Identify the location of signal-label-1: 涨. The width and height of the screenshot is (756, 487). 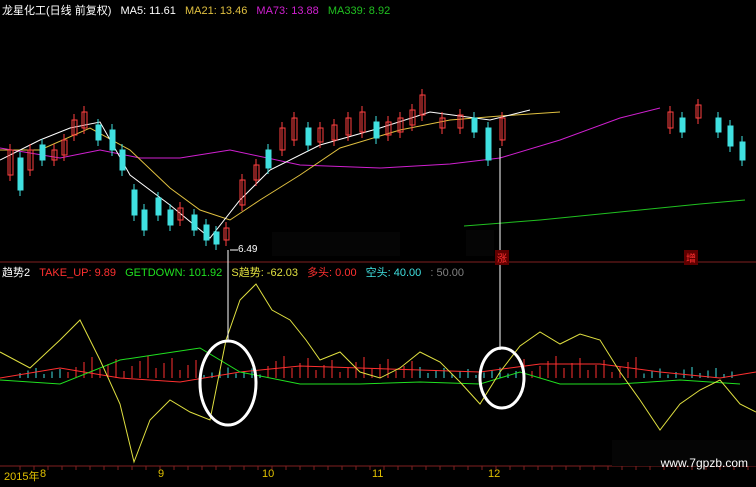
(502, 257).